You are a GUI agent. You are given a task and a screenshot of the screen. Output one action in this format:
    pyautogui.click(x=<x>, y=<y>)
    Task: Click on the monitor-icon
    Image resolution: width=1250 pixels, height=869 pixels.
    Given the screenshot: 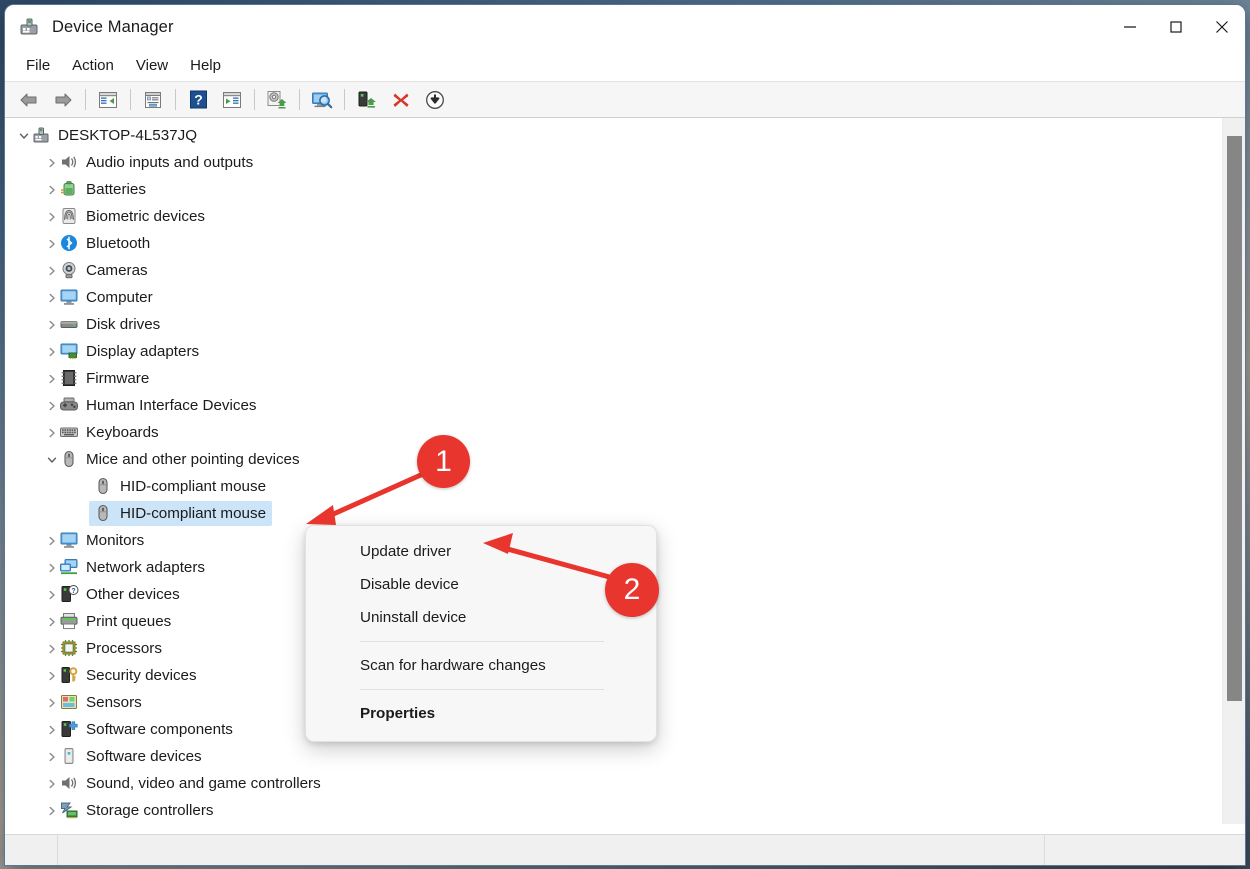 What is the action you would take?
    pyautogui.click(x=69, y=297)
    